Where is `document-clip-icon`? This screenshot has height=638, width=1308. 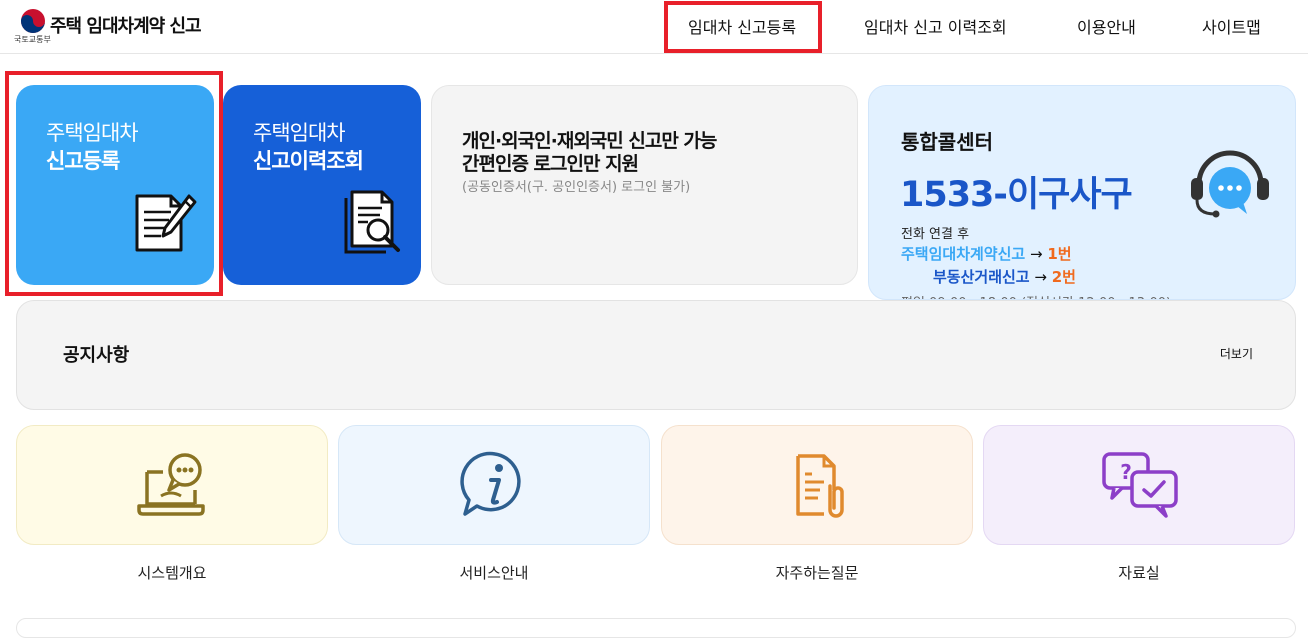 document-clip-icon is located at coordinates (820, 486).